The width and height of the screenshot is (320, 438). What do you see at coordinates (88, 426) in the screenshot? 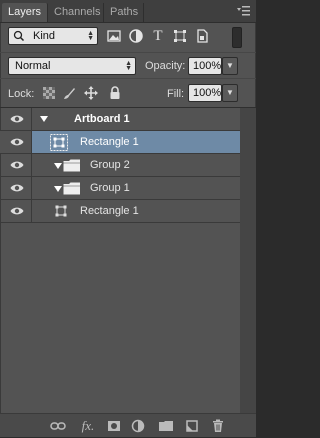
I see `fx-icon: fx.` at bounding box center [88, 426].